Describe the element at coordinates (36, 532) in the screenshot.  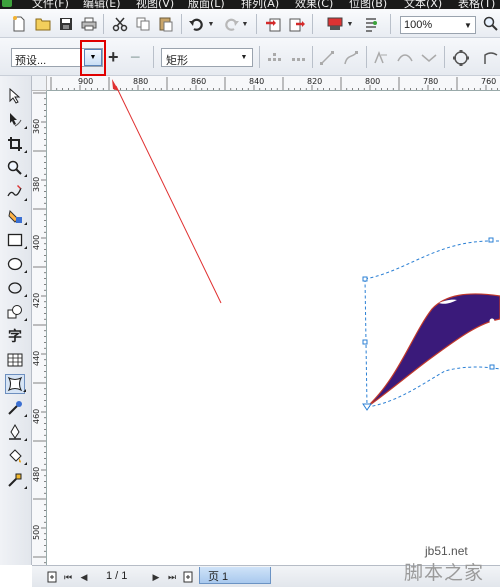
I see `v-ruler-label: 500` at that location.